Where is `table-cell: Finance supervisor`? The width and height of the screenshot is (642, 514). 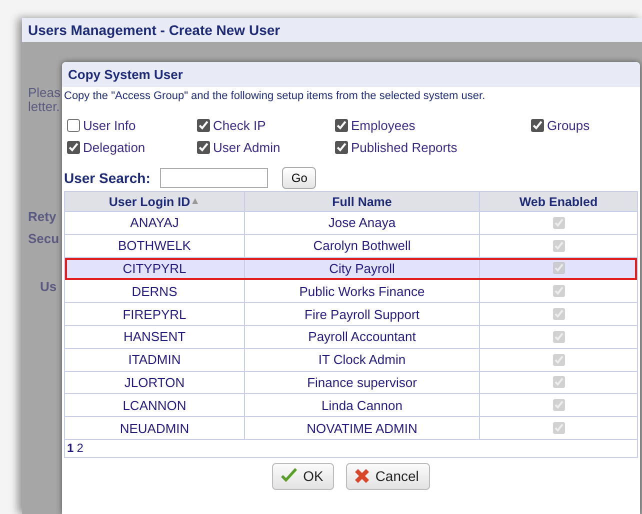 table-cell: Finance supervisor is located at coordinates (362, 383).